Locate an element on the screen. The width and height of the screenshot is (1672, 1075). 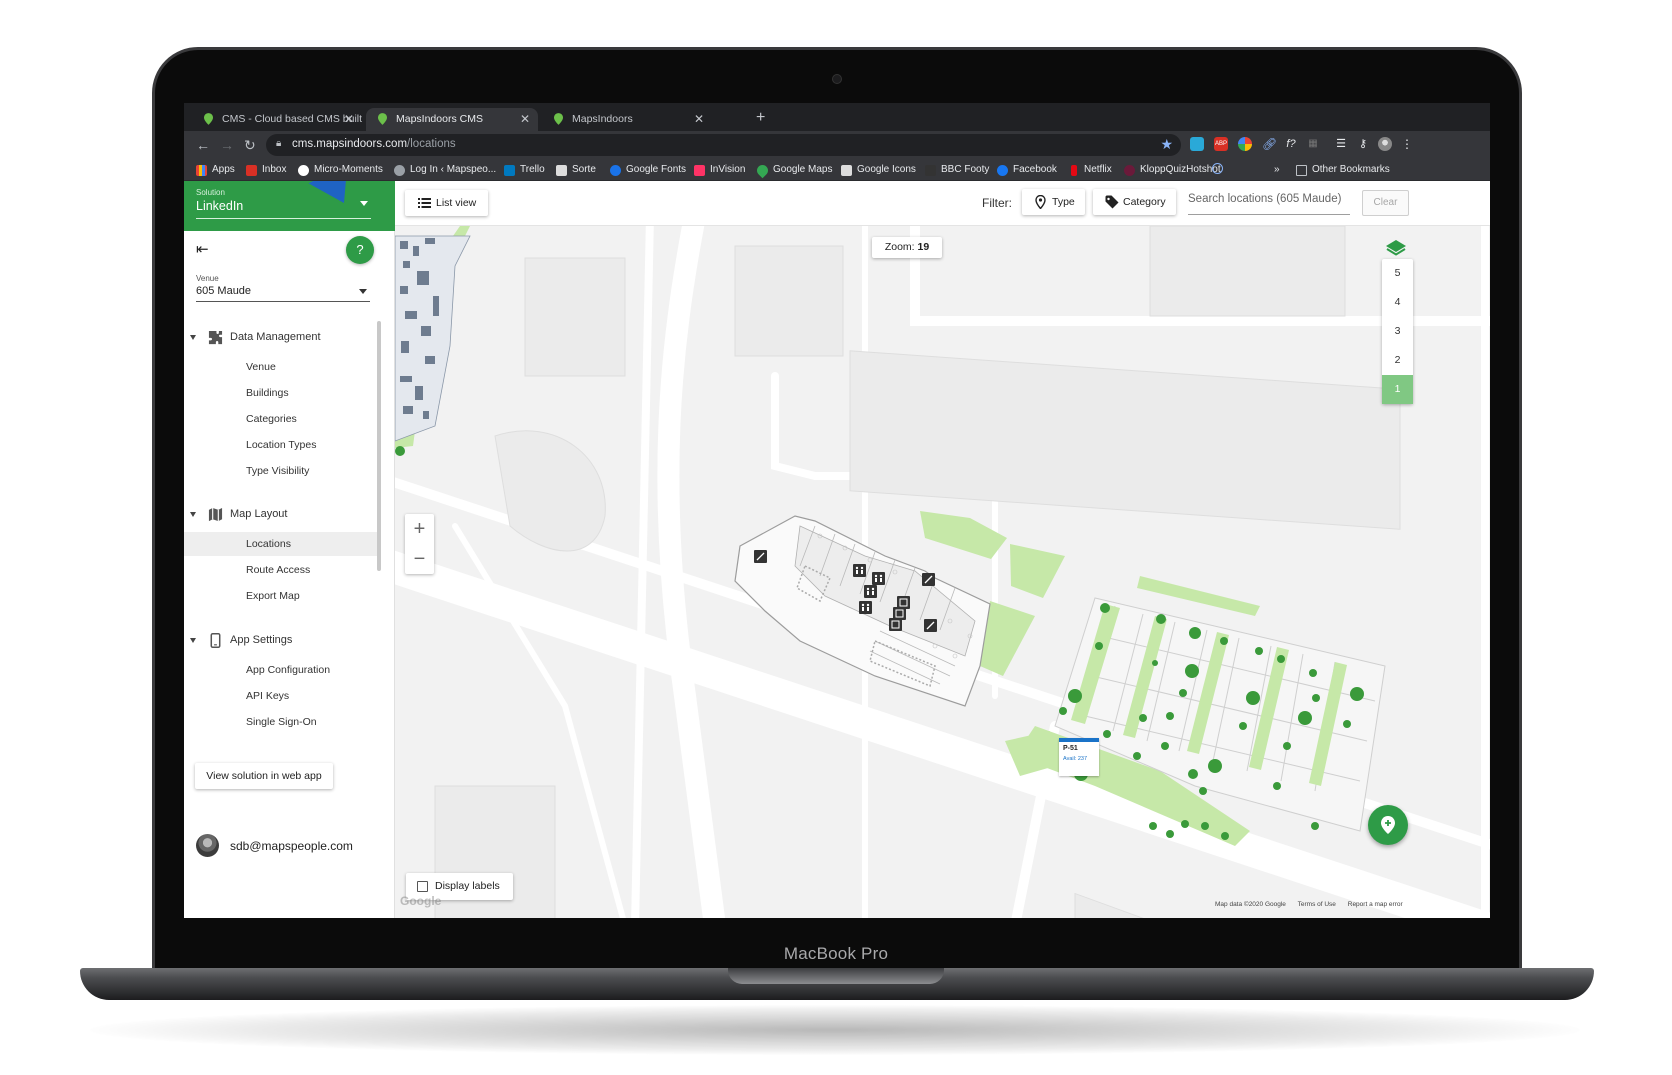
solution-selector: Solution LinkedIn is located at coordinates (289, 206).